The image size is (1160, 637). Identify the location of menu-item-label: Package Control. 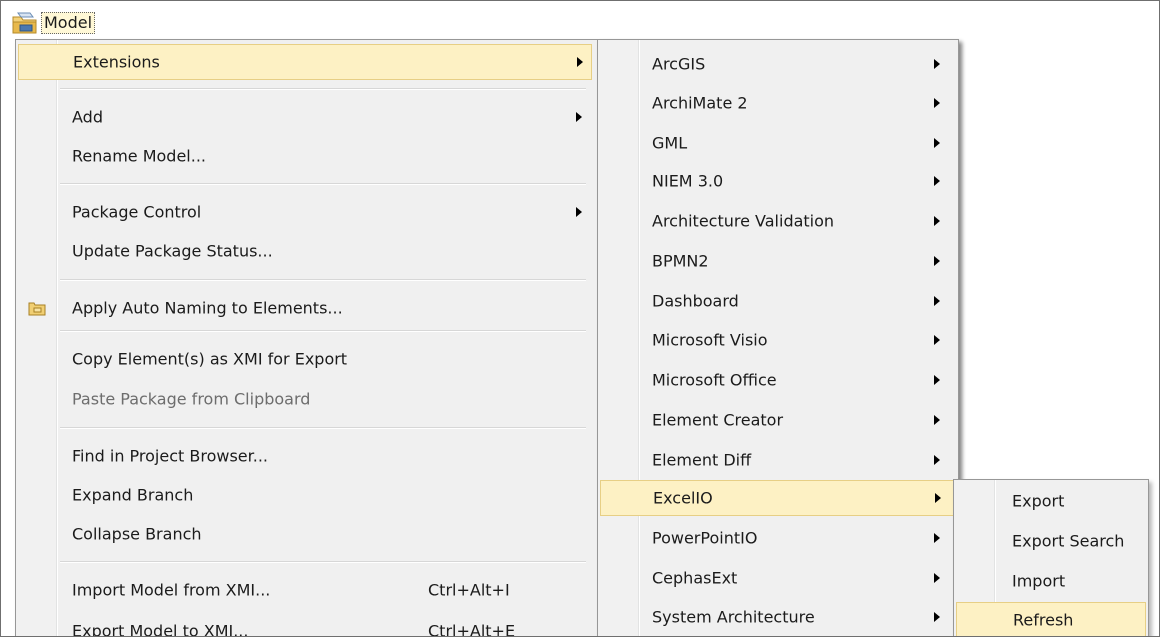
(137, 212).